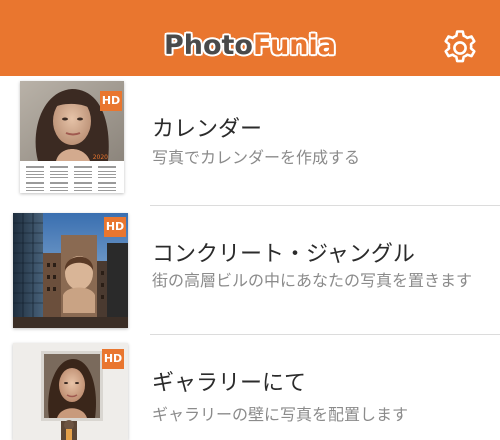  I want to click on app-logo: PhotoFunia, so click(250, 46).